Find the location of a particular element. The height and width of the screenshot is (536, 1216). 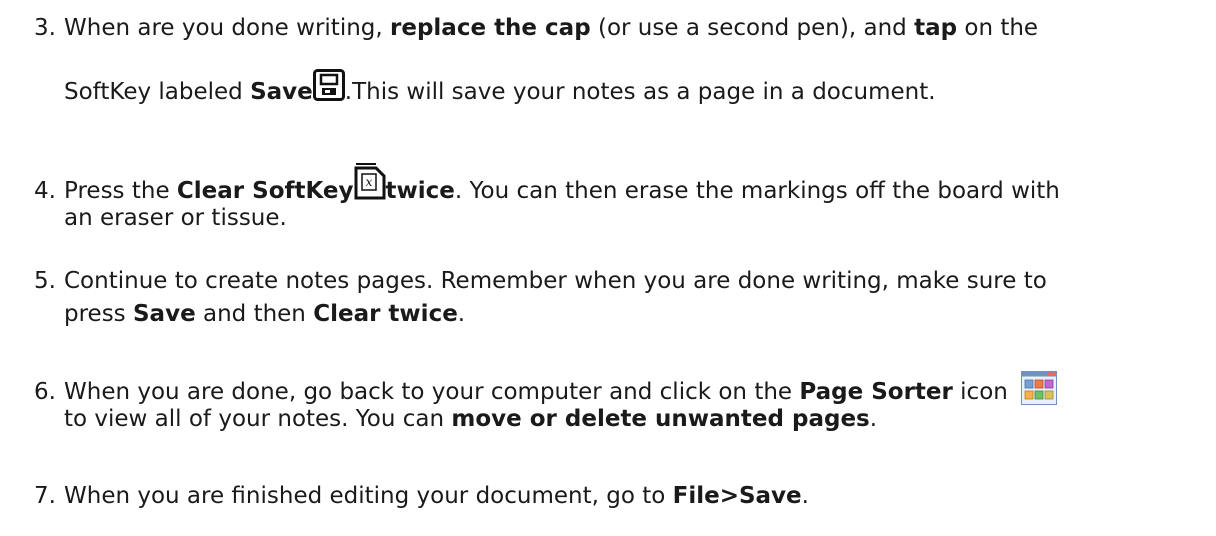

bold-text: replace the cap is located at coordinates (490, 28).